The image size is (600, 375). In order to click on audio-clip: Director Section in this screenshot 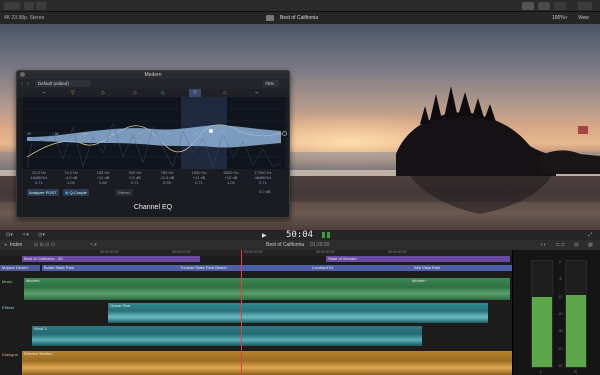, I will do `click(267, 363)`.